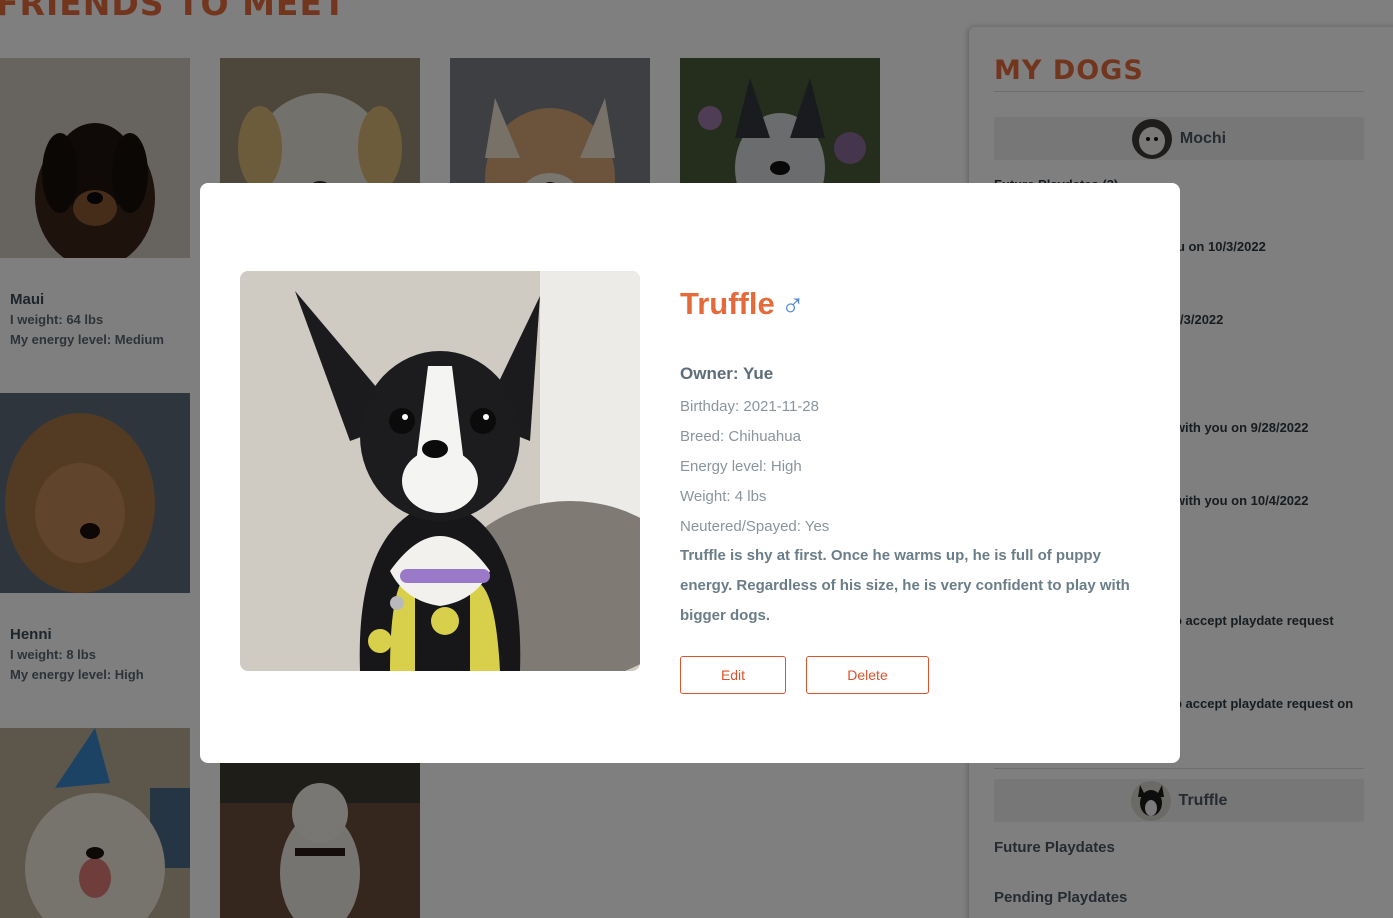 The height and width of the screenshot is (918, 1393). What do you see at coordinates (440, 471) in the screenshot?
I see `dog-photo` at bounding box center [440, 471].